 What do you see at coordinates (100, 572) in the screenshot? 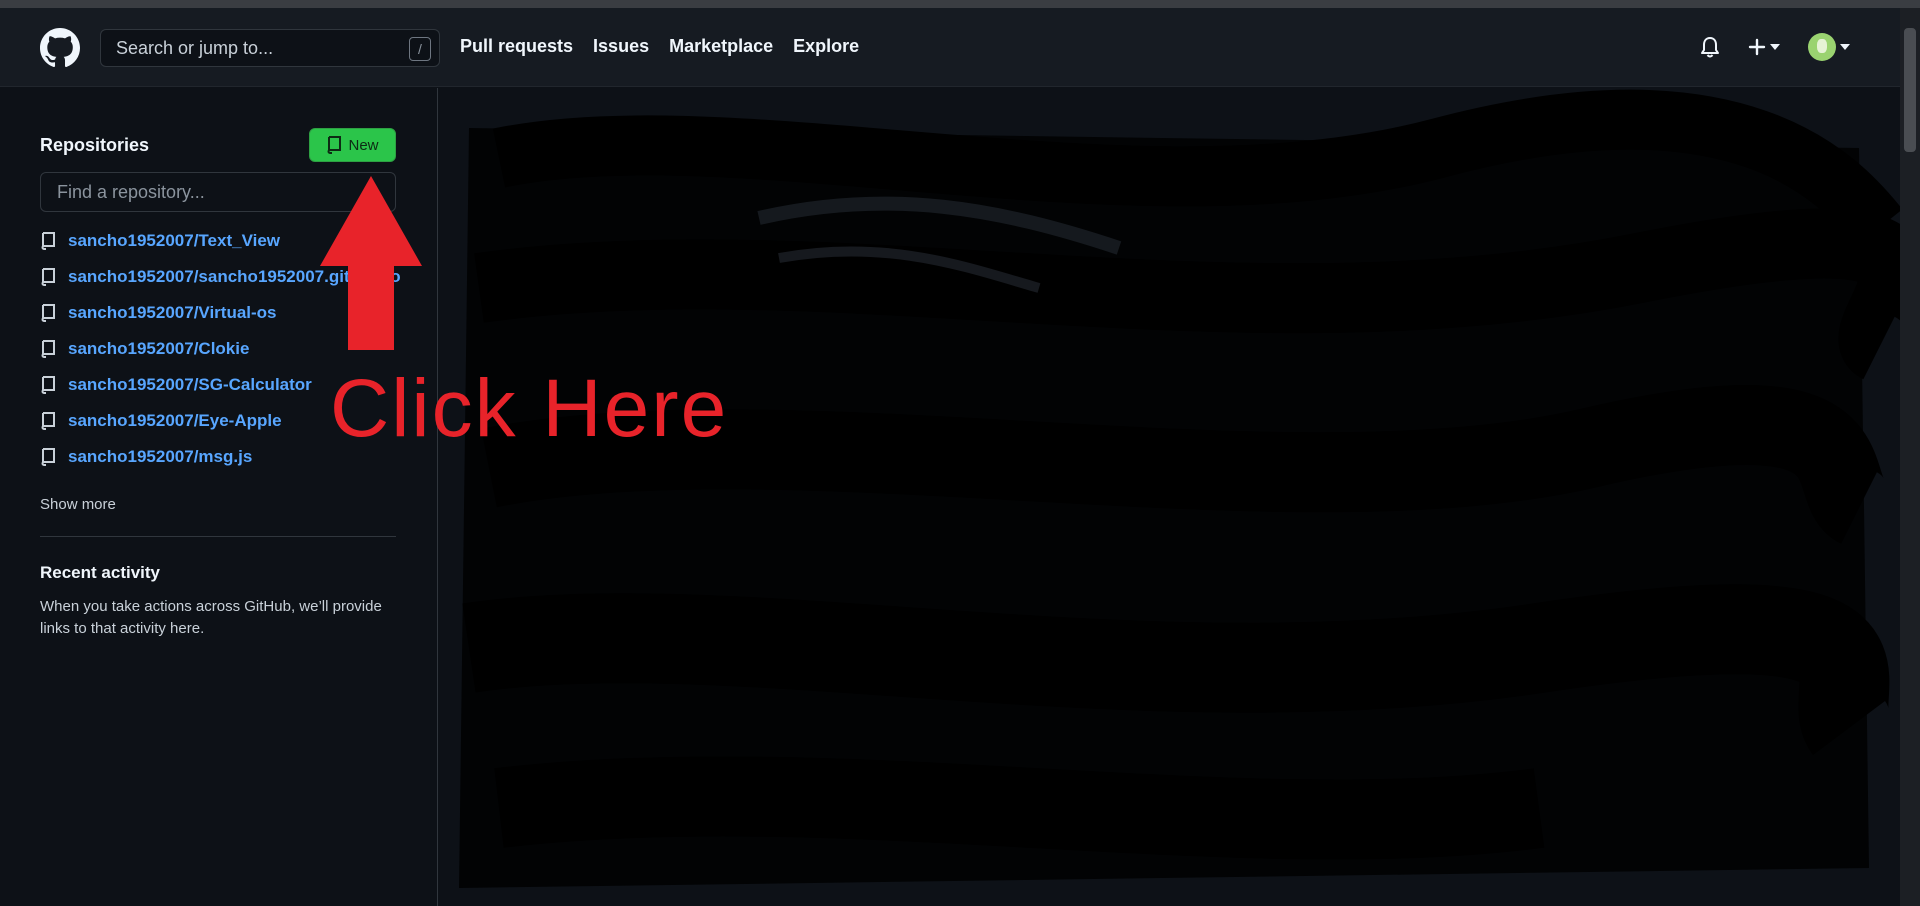
I see `recent-activity-heading: Recent activity` at bounding box center [100, 572].